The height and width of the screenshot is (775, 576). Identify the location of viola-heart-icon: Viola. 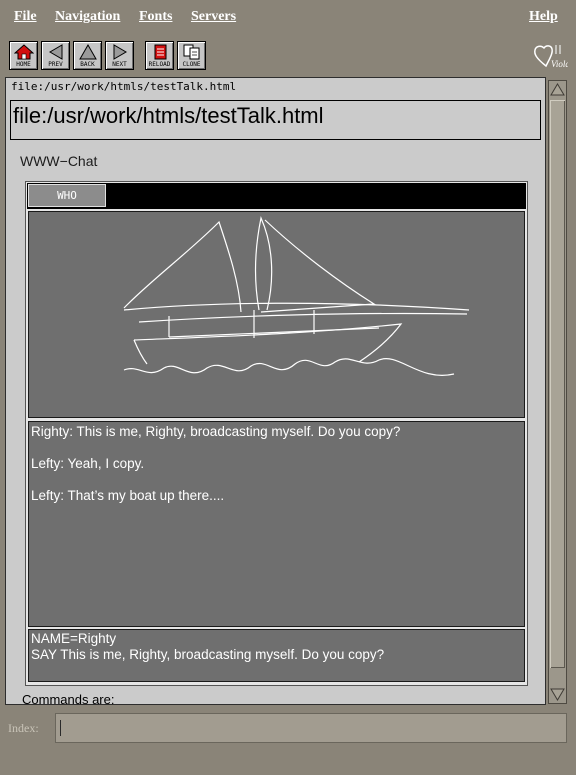
(552, 57).